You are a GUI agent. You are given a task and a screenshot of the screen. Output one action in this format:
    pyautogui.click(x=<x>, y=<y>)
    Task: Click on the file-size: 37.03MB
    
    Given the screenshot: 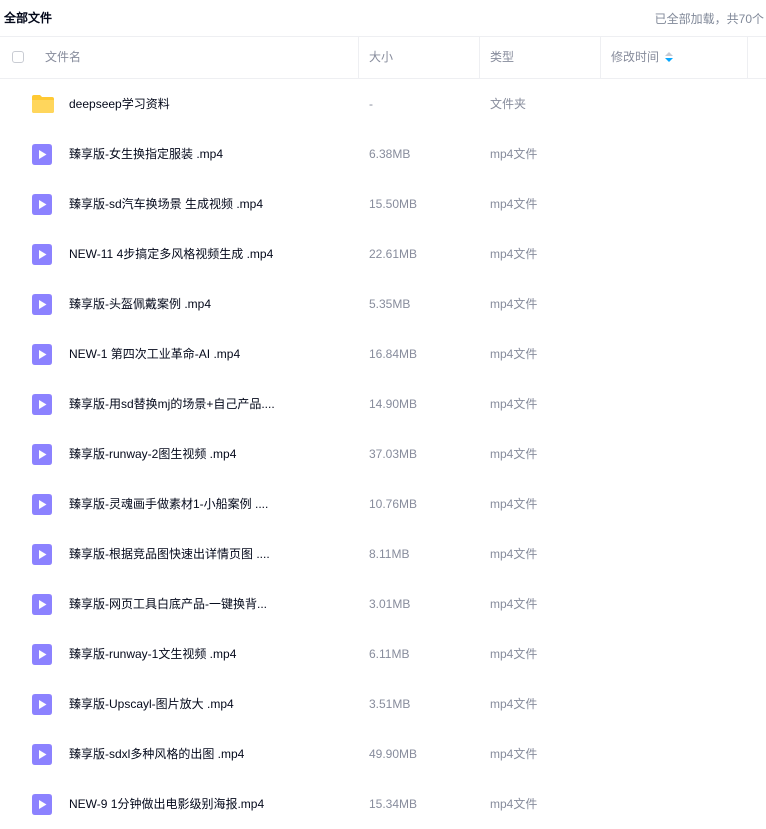 What is the action you would take?
    pyautogui.click(x=393, y=454)
    